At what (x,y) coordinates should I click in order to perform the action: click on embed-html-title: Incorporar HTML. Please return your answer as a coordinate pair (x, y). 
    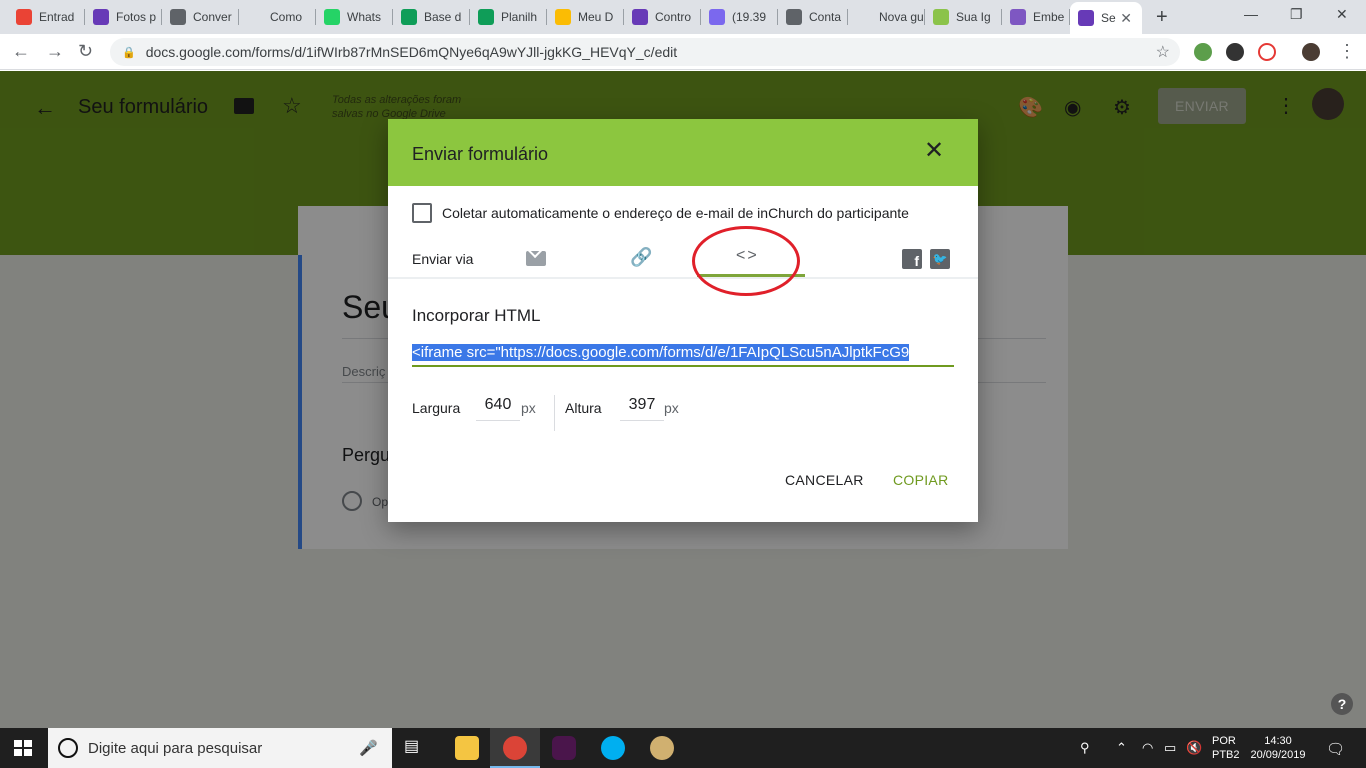
    Looking at the image, I should click on (476, 315).